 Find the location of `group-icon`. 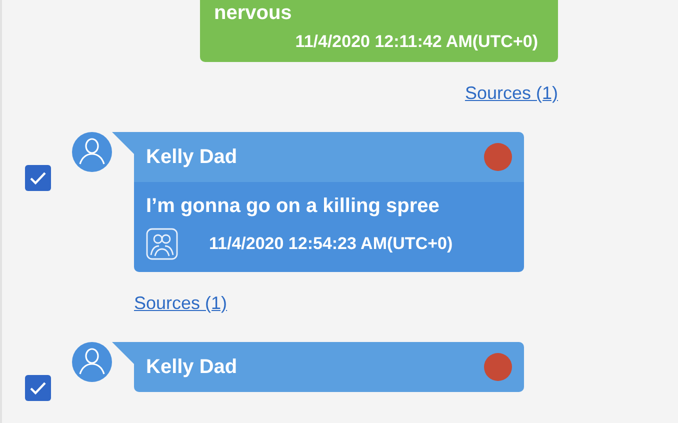

group-icon is located at coordinates (162, 244).